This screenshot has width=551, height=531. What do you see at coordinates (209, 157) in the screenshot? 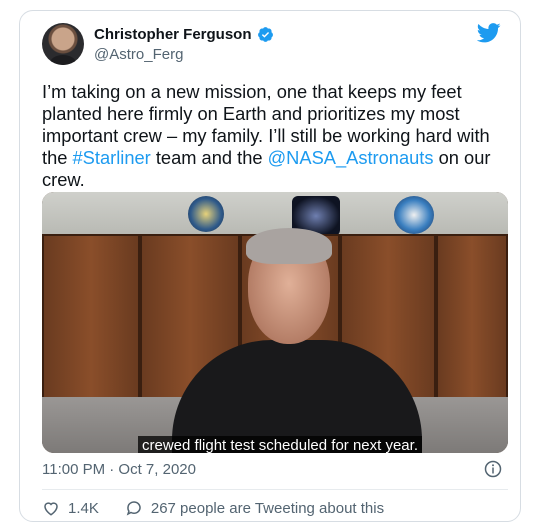
I see `tweet-text-part-2: team and the` at bounding box center [209, 157].